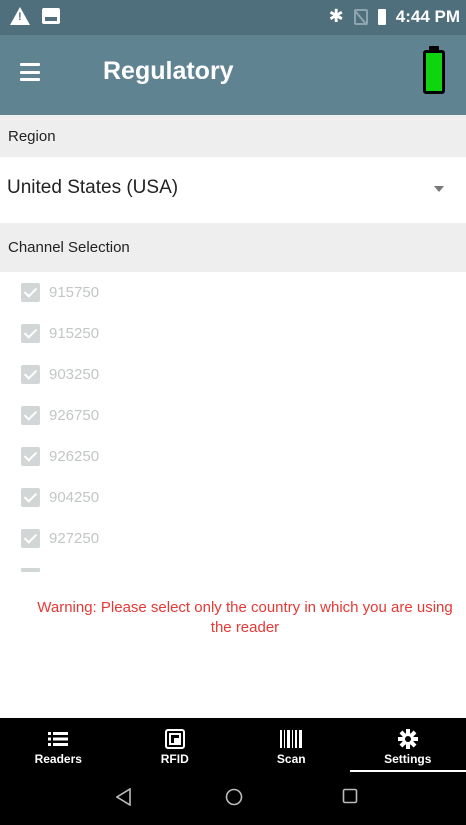 Image resolution: width=466 pixels, height=825 pixels. Describe the element at coordinates (233, 333) in the screenshot. I see `channel-row: 915250` at that location.